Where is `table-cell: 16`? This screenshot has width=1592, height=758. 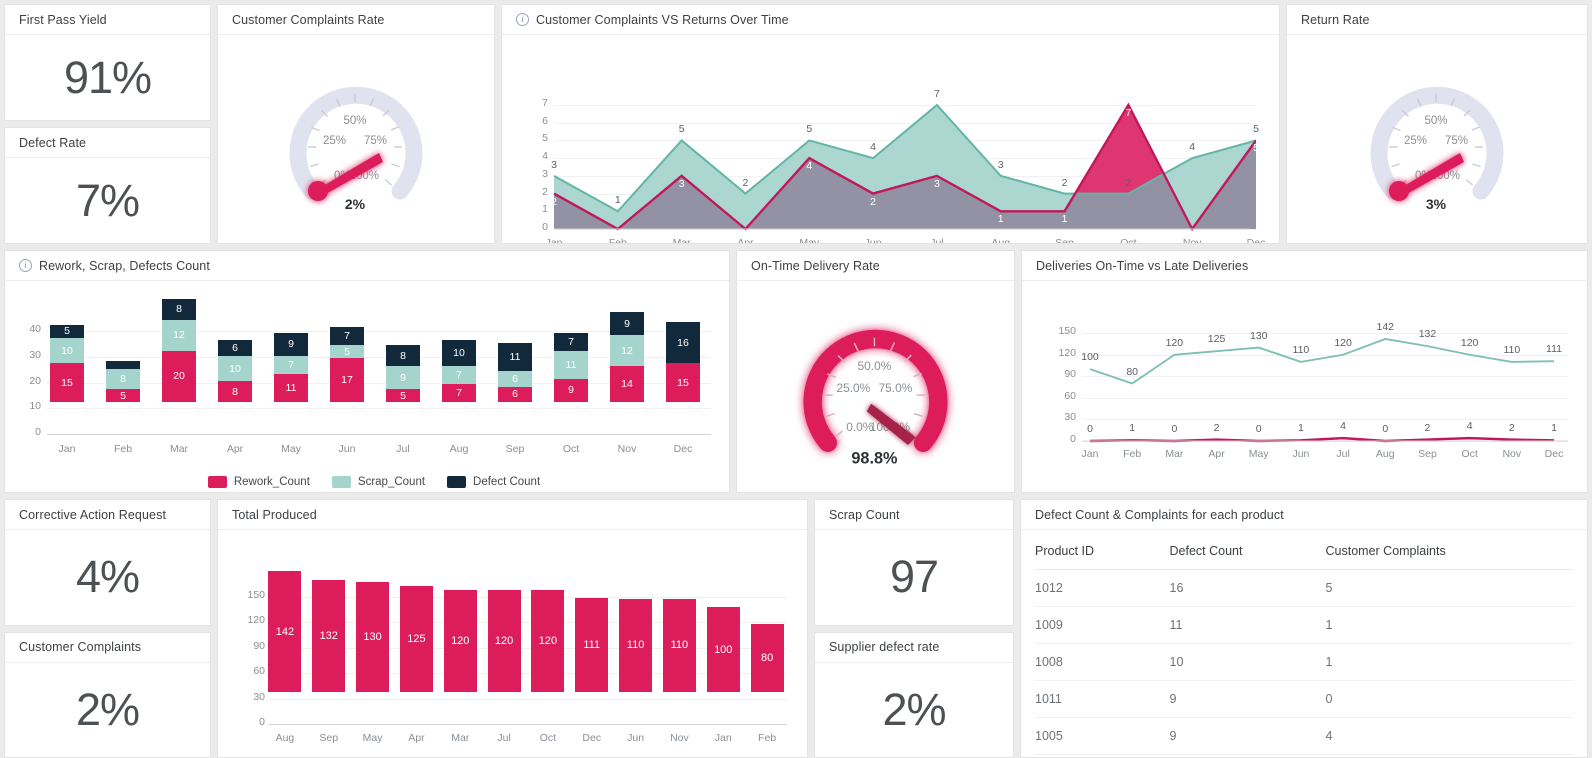 table-cell: 16 is located at coordinates (1247, 588).